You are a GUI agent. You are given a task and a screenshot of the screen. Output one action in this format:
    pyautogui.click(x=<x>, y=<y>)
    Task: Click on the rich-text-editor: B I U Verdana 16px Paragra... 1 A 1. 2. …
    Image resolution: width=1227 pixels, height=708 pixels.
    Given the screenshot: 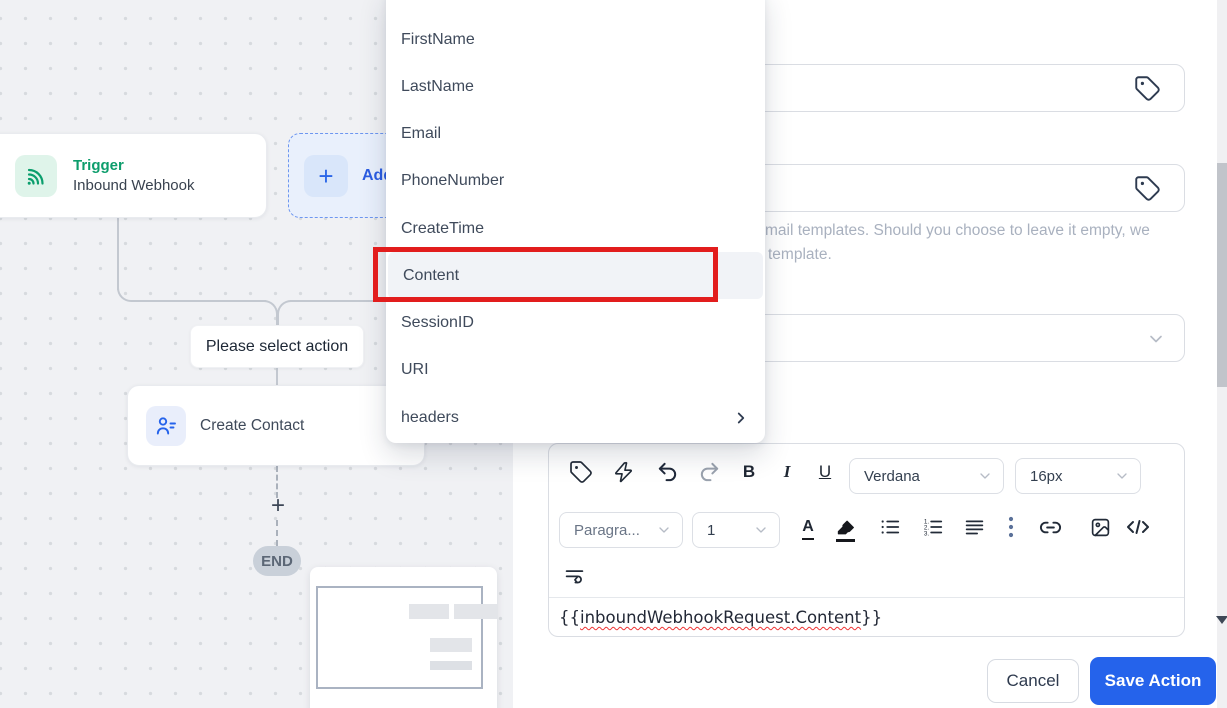 What is the action you would take?
    pyautogui.click(x=866, y=540)
    